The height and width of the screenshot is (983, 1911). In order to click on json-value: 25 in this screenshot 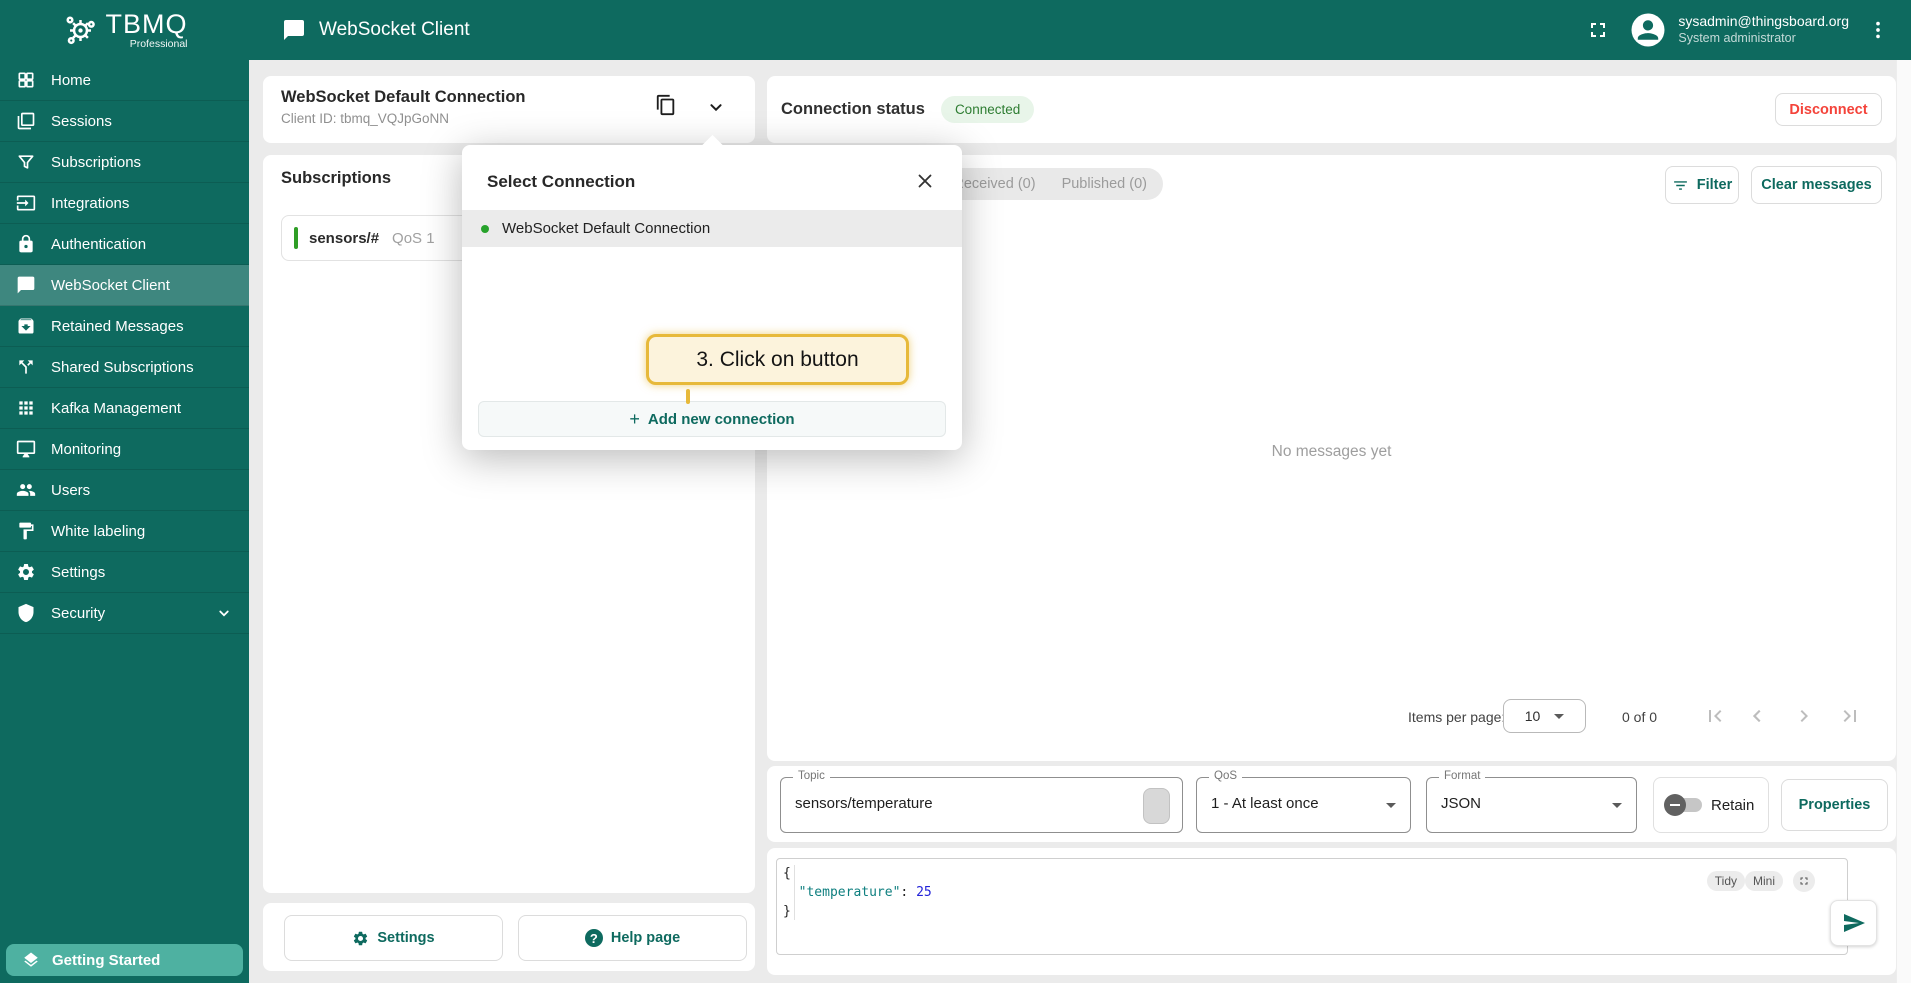, I will do `click(924, 892)`.